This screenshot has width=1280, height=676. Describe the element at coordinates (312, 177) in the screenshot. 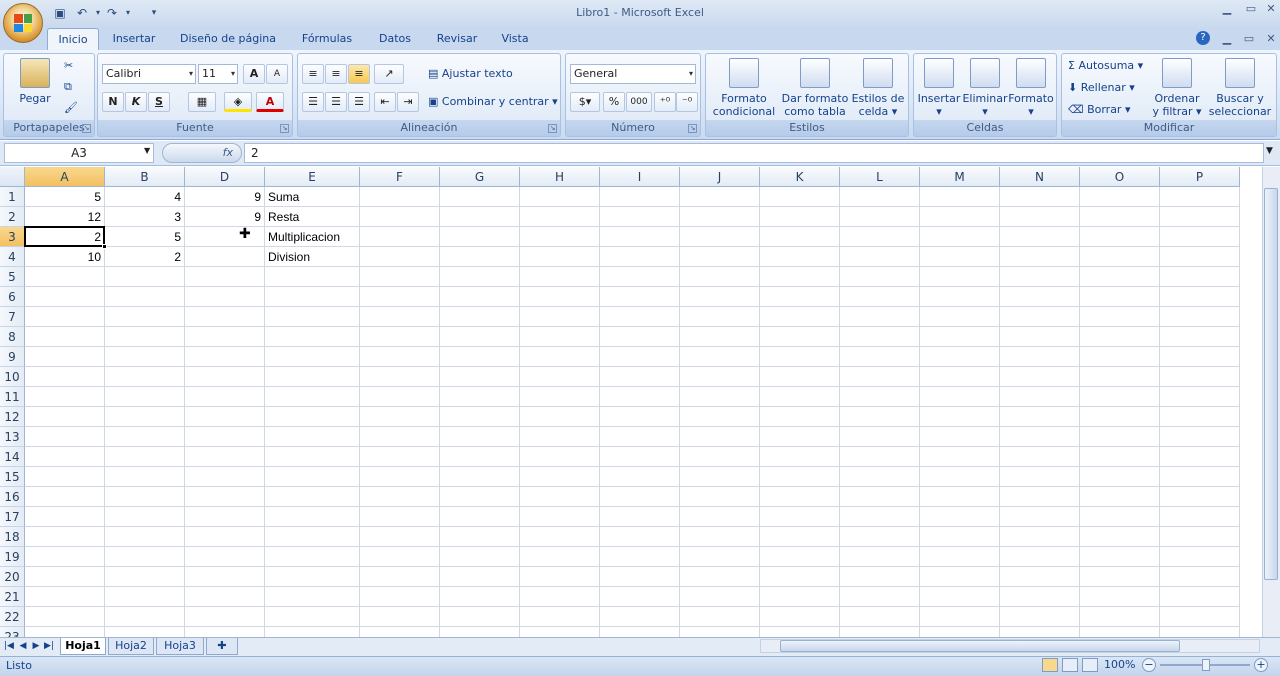

I see `column-header-e: E` at that location.